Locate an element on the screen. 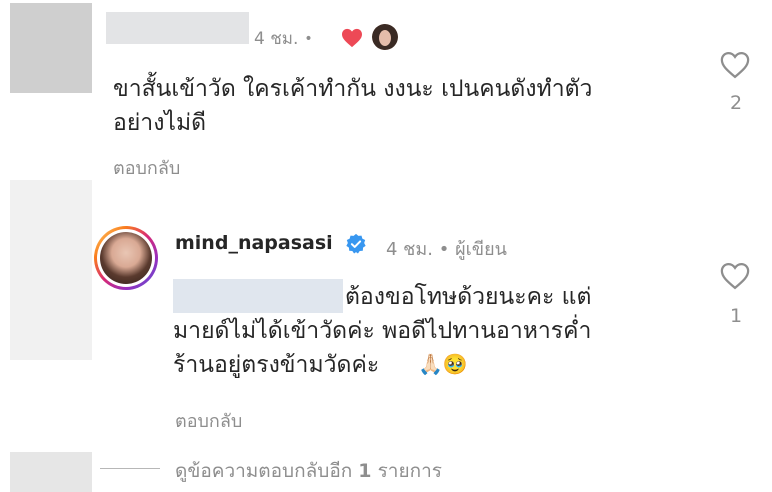 This screenshot has width=772, height=492. comment-meta: 4 ชม. • ผู้เขียน is located at coordinates (446, 248).